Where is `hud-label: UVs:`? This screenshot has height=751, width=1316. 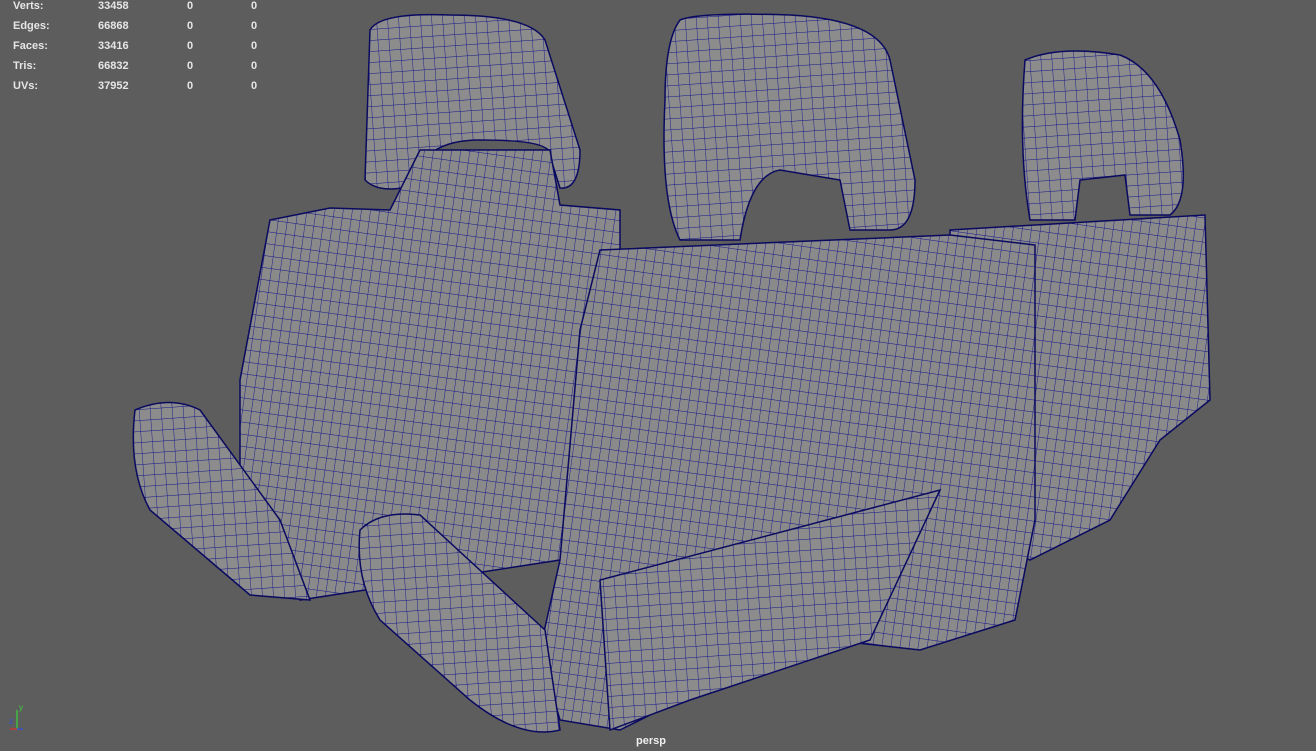 hud-label: UVs: is located at coordinates (26, 86).